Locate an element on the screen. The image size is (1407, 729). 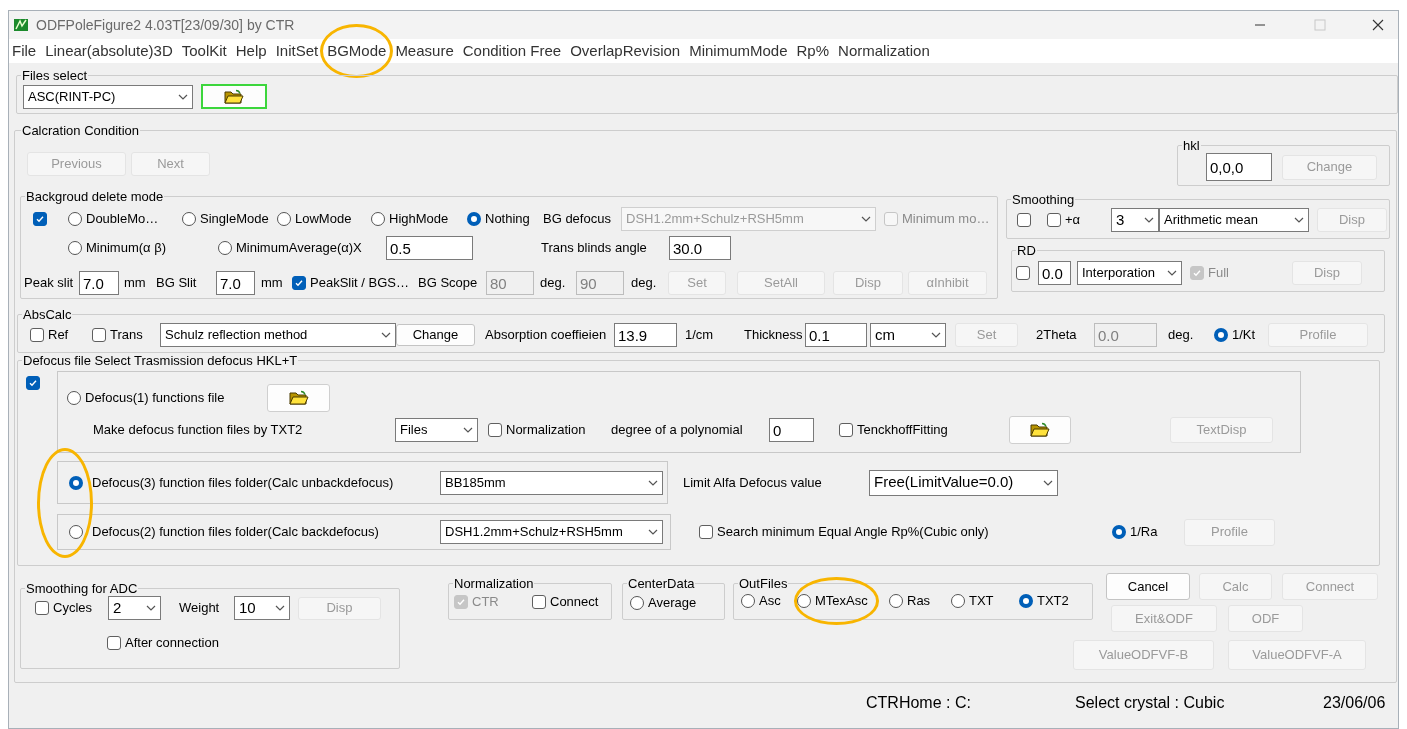
folder-icon is located at coordinates (1040, 430).